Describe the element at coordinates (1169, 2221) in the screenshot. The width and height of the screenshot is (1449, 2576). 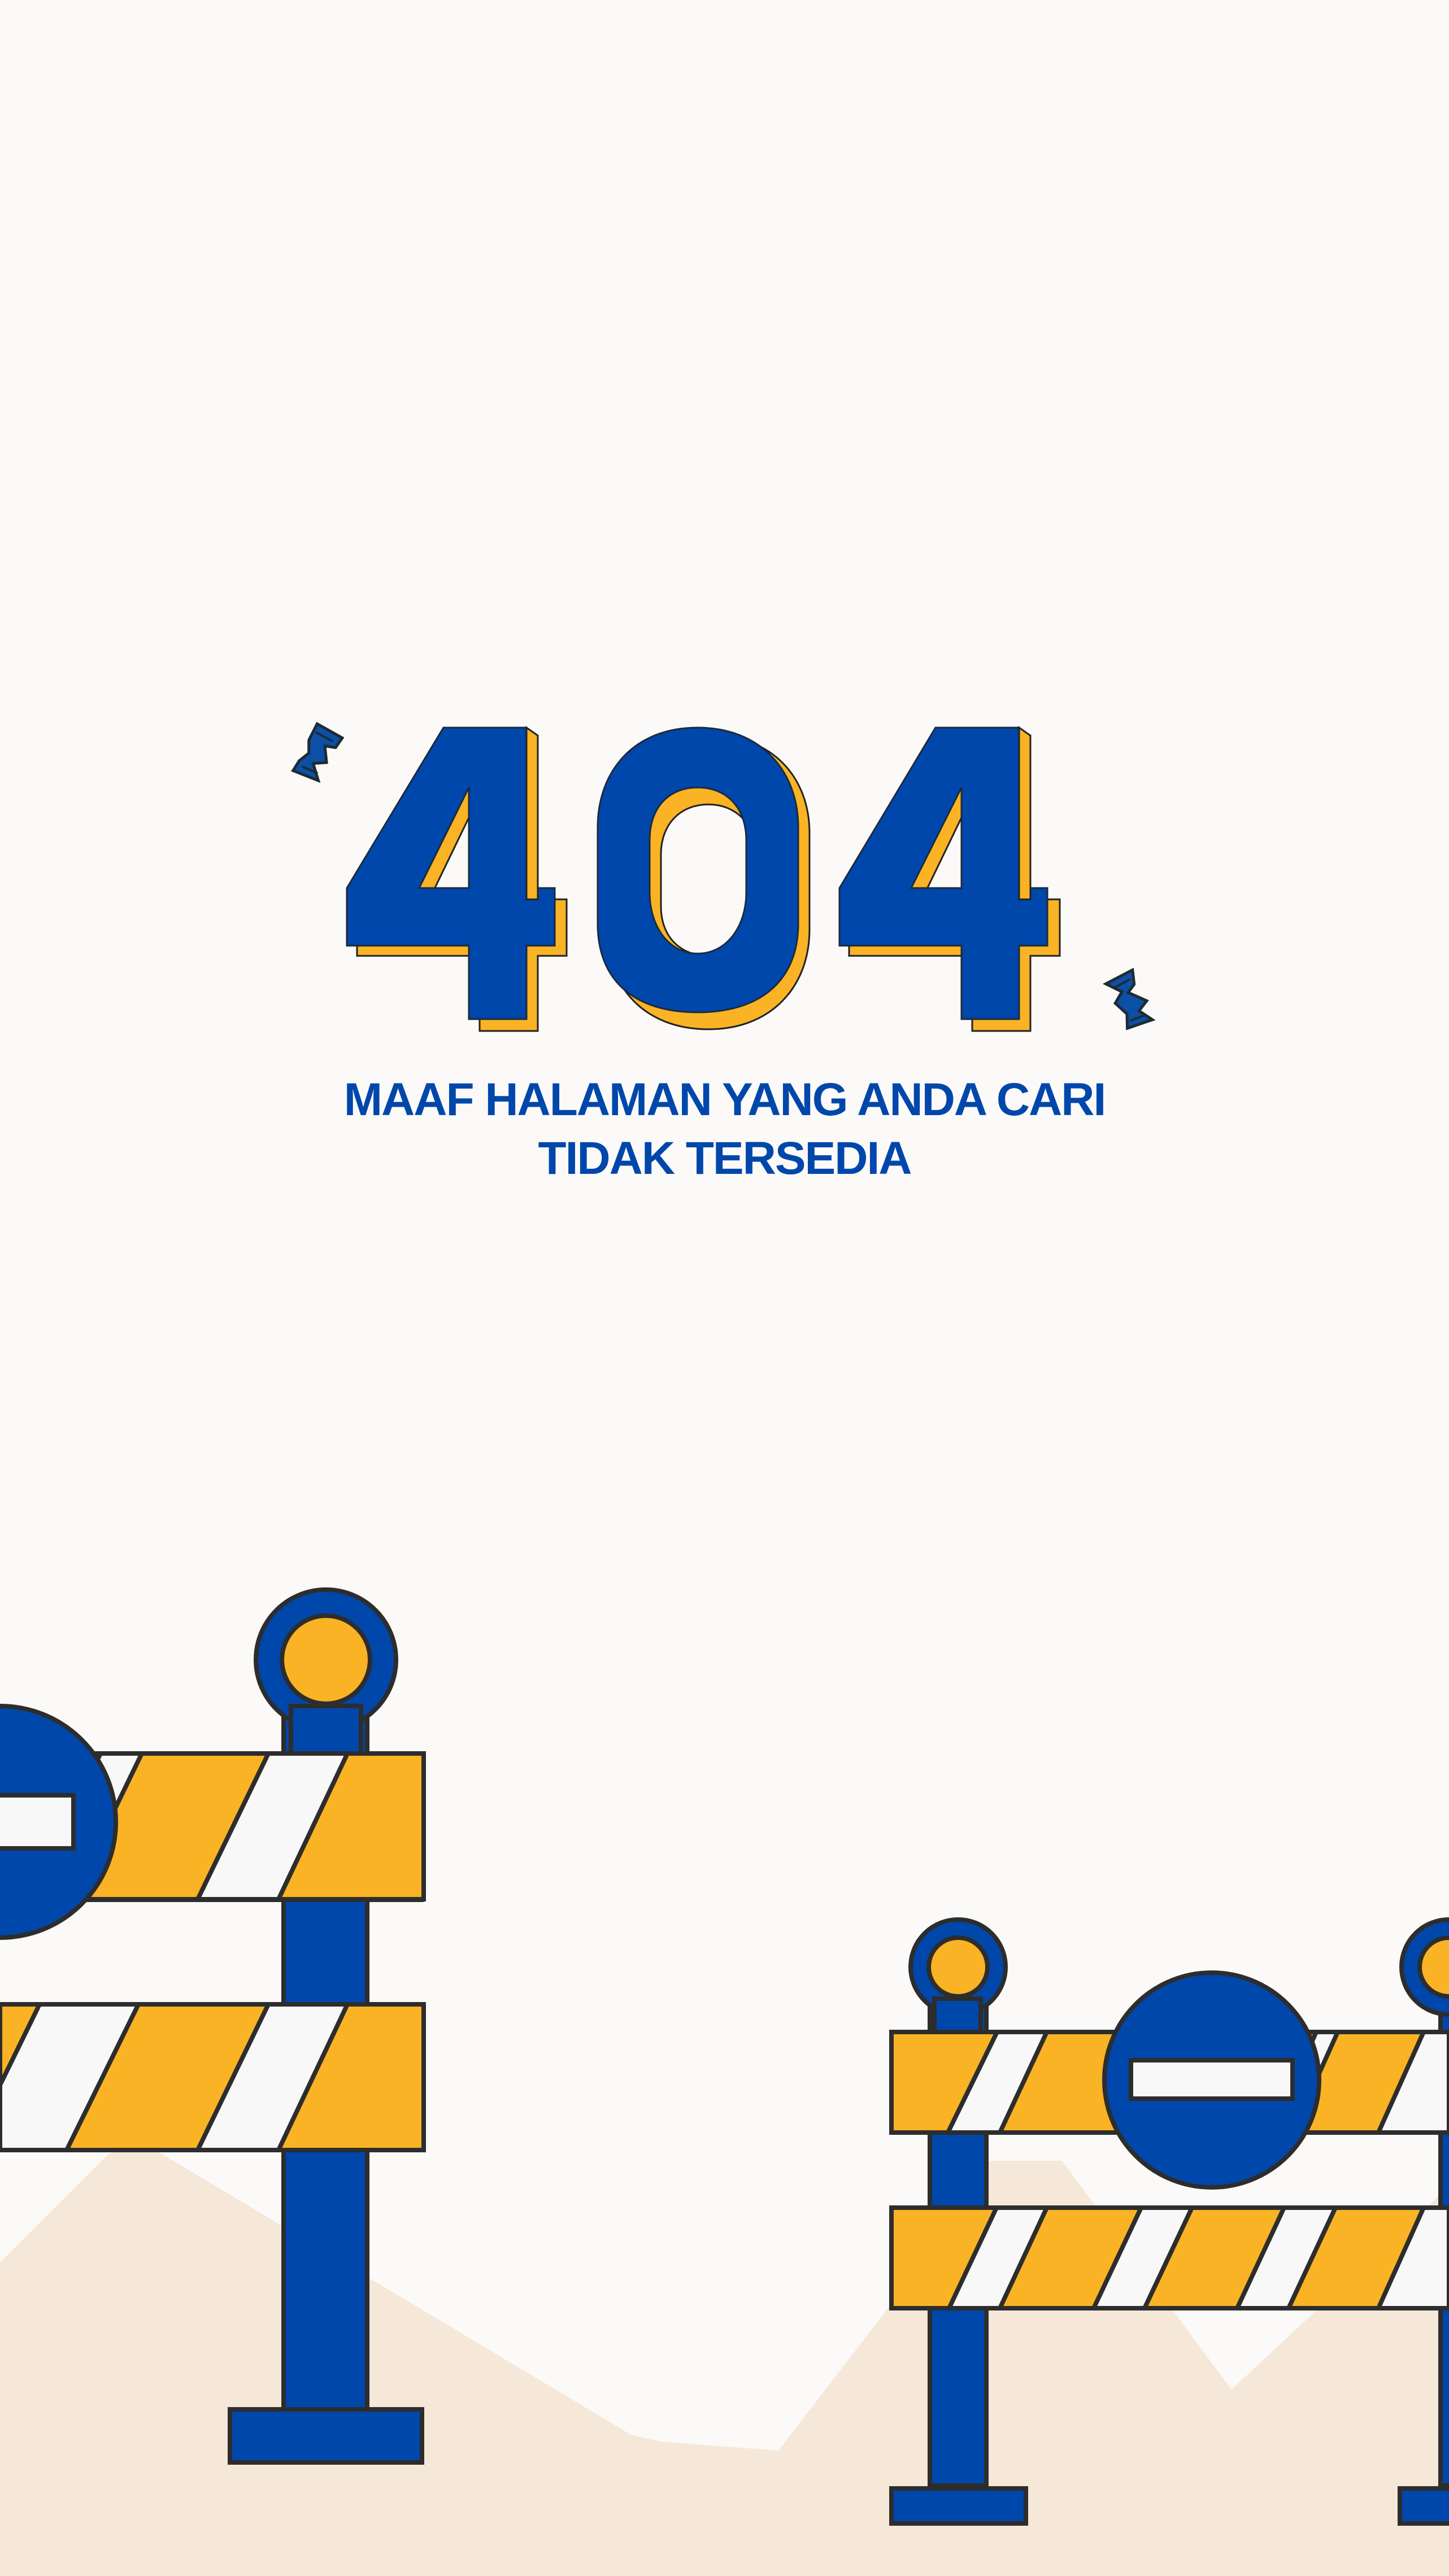
I see `right-road-barrier-icon` at that location.